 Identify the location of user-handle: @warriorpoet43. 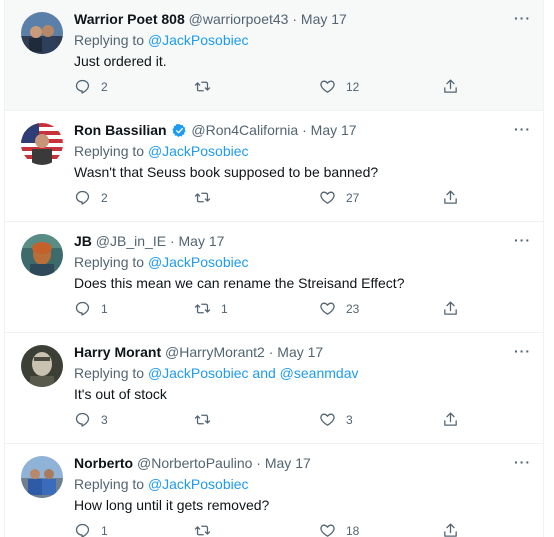
(239, 19).